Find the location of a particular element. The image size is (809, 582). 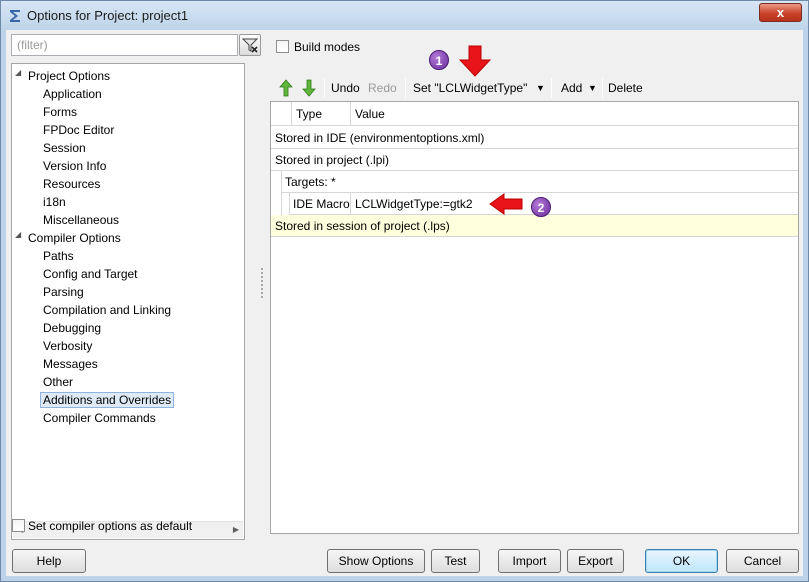

tree-item-label: Forms is located at coordinates (60, 112).